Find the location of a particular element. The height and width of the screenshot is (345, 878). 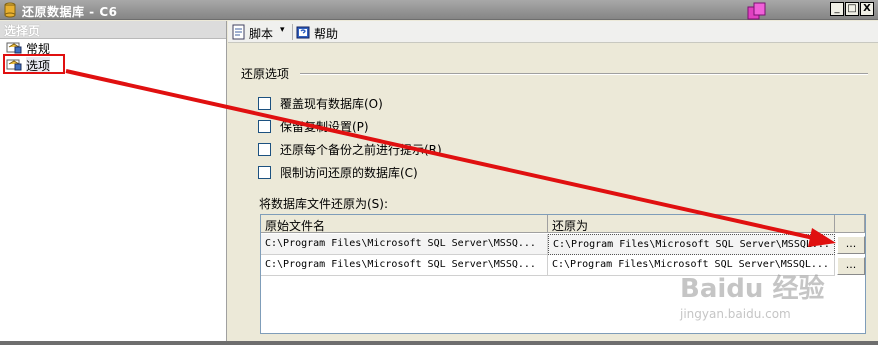

restore-options-group-label: 还原选项 is located at coordinates (265, 74).